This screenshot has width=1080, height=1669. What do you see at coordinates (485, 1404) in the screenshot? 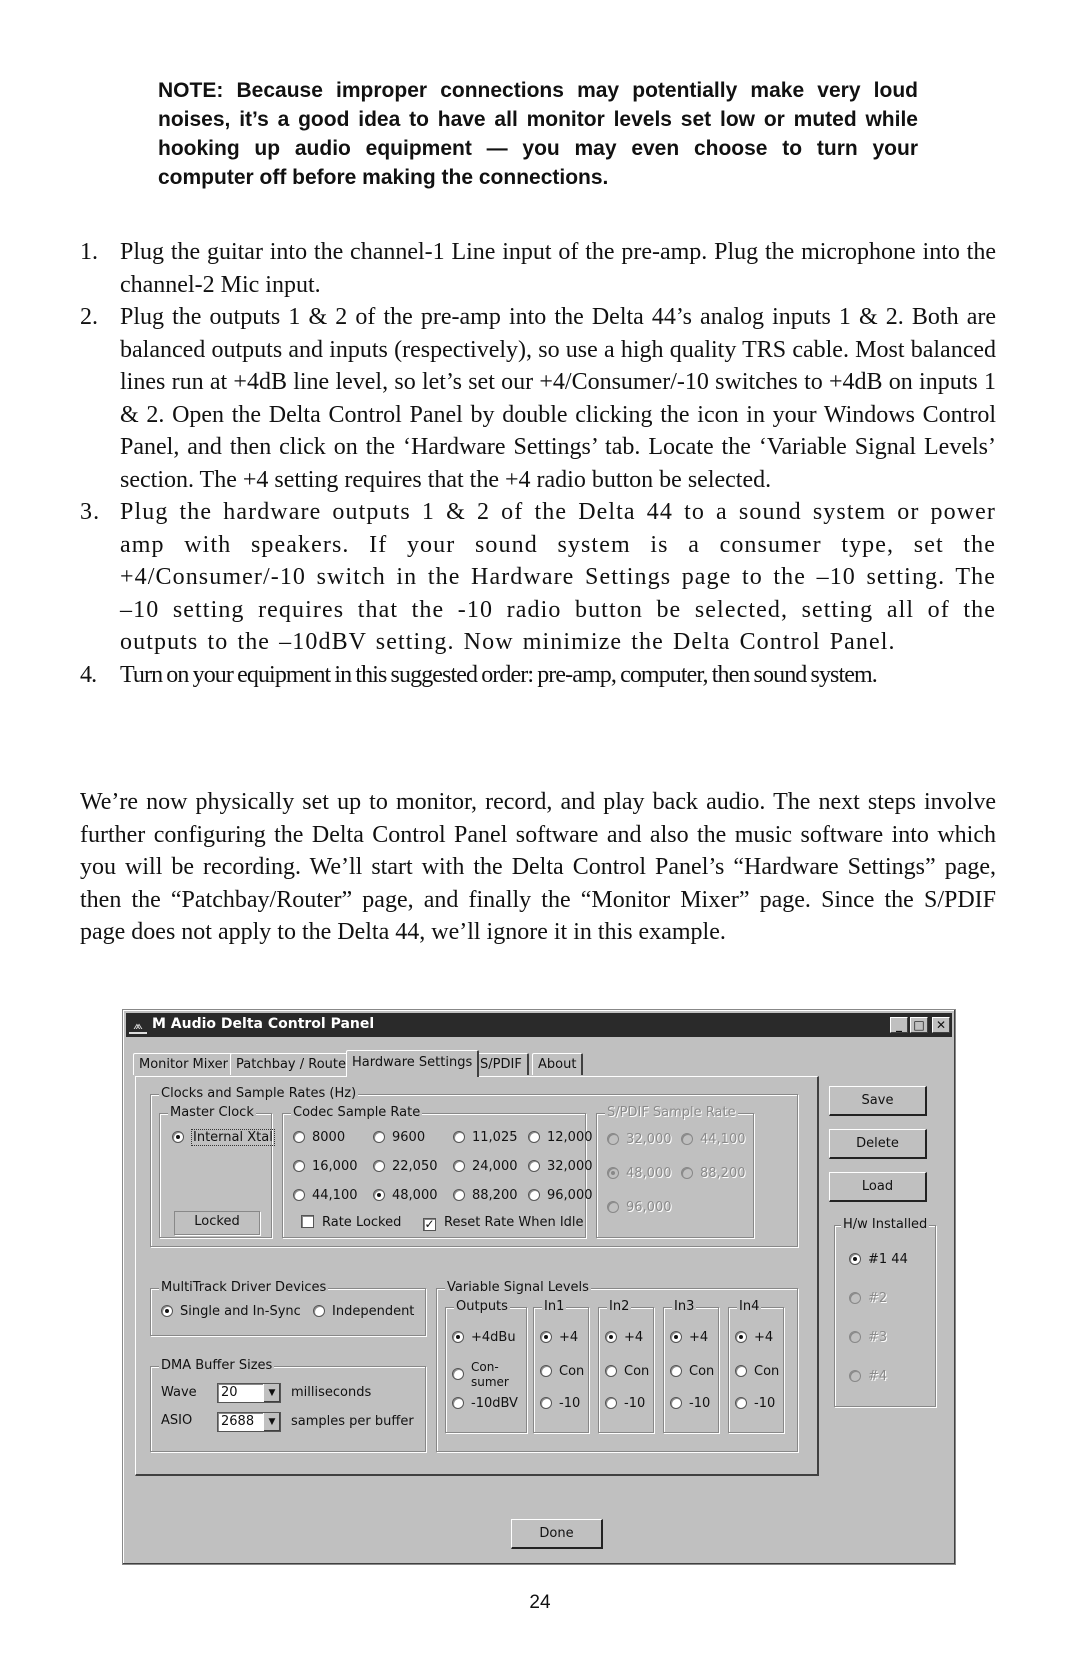
I see `outputs-minus10-radio: -10dBV` at bounding box center [485, 1404].